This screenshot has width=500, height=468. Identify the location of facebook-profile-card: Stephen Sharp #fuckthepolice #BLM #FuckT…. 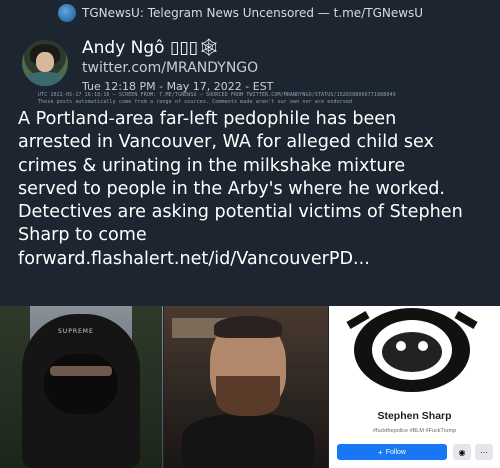
(414, 387).